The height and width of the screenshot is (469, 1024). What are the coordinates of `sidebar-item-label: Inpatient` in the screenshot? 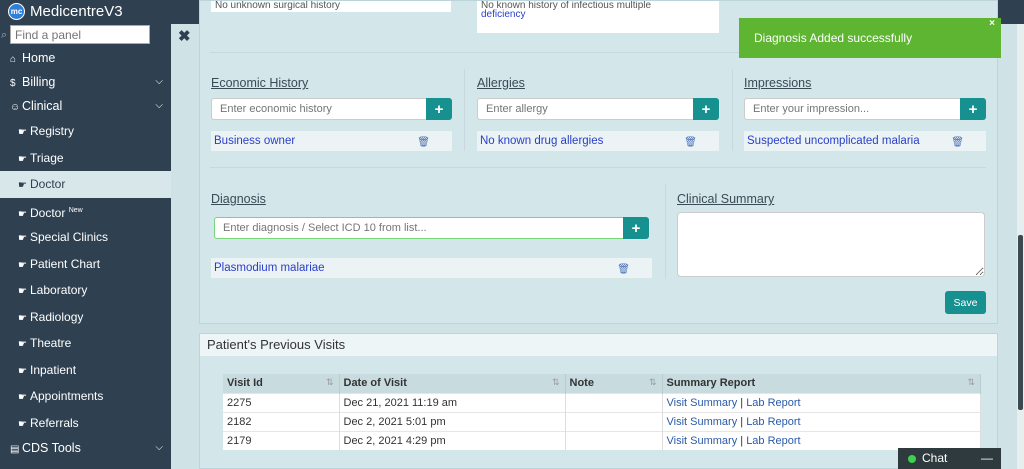 It's located at (53, 369).